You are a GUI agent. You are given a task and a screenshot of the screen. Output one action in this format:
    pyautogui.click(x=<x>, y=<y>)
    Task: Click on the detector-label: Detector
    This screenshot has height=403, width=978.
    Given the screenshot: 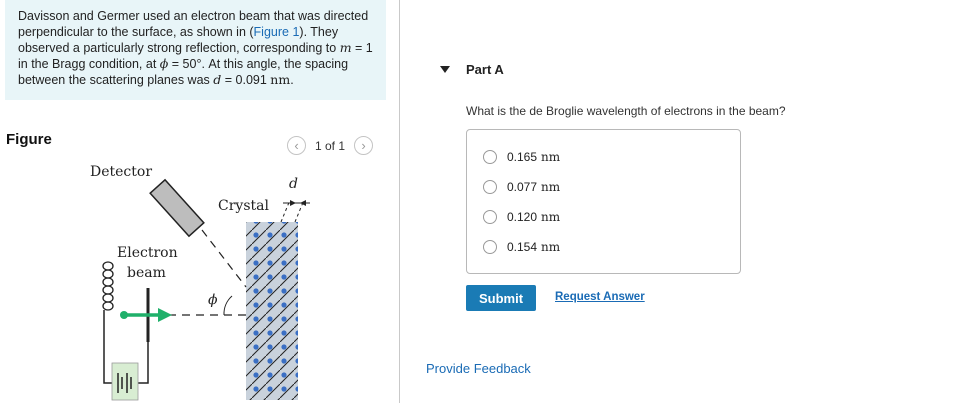 What is the action you would take?
    pyautogui.click(x=121, y=172)
    